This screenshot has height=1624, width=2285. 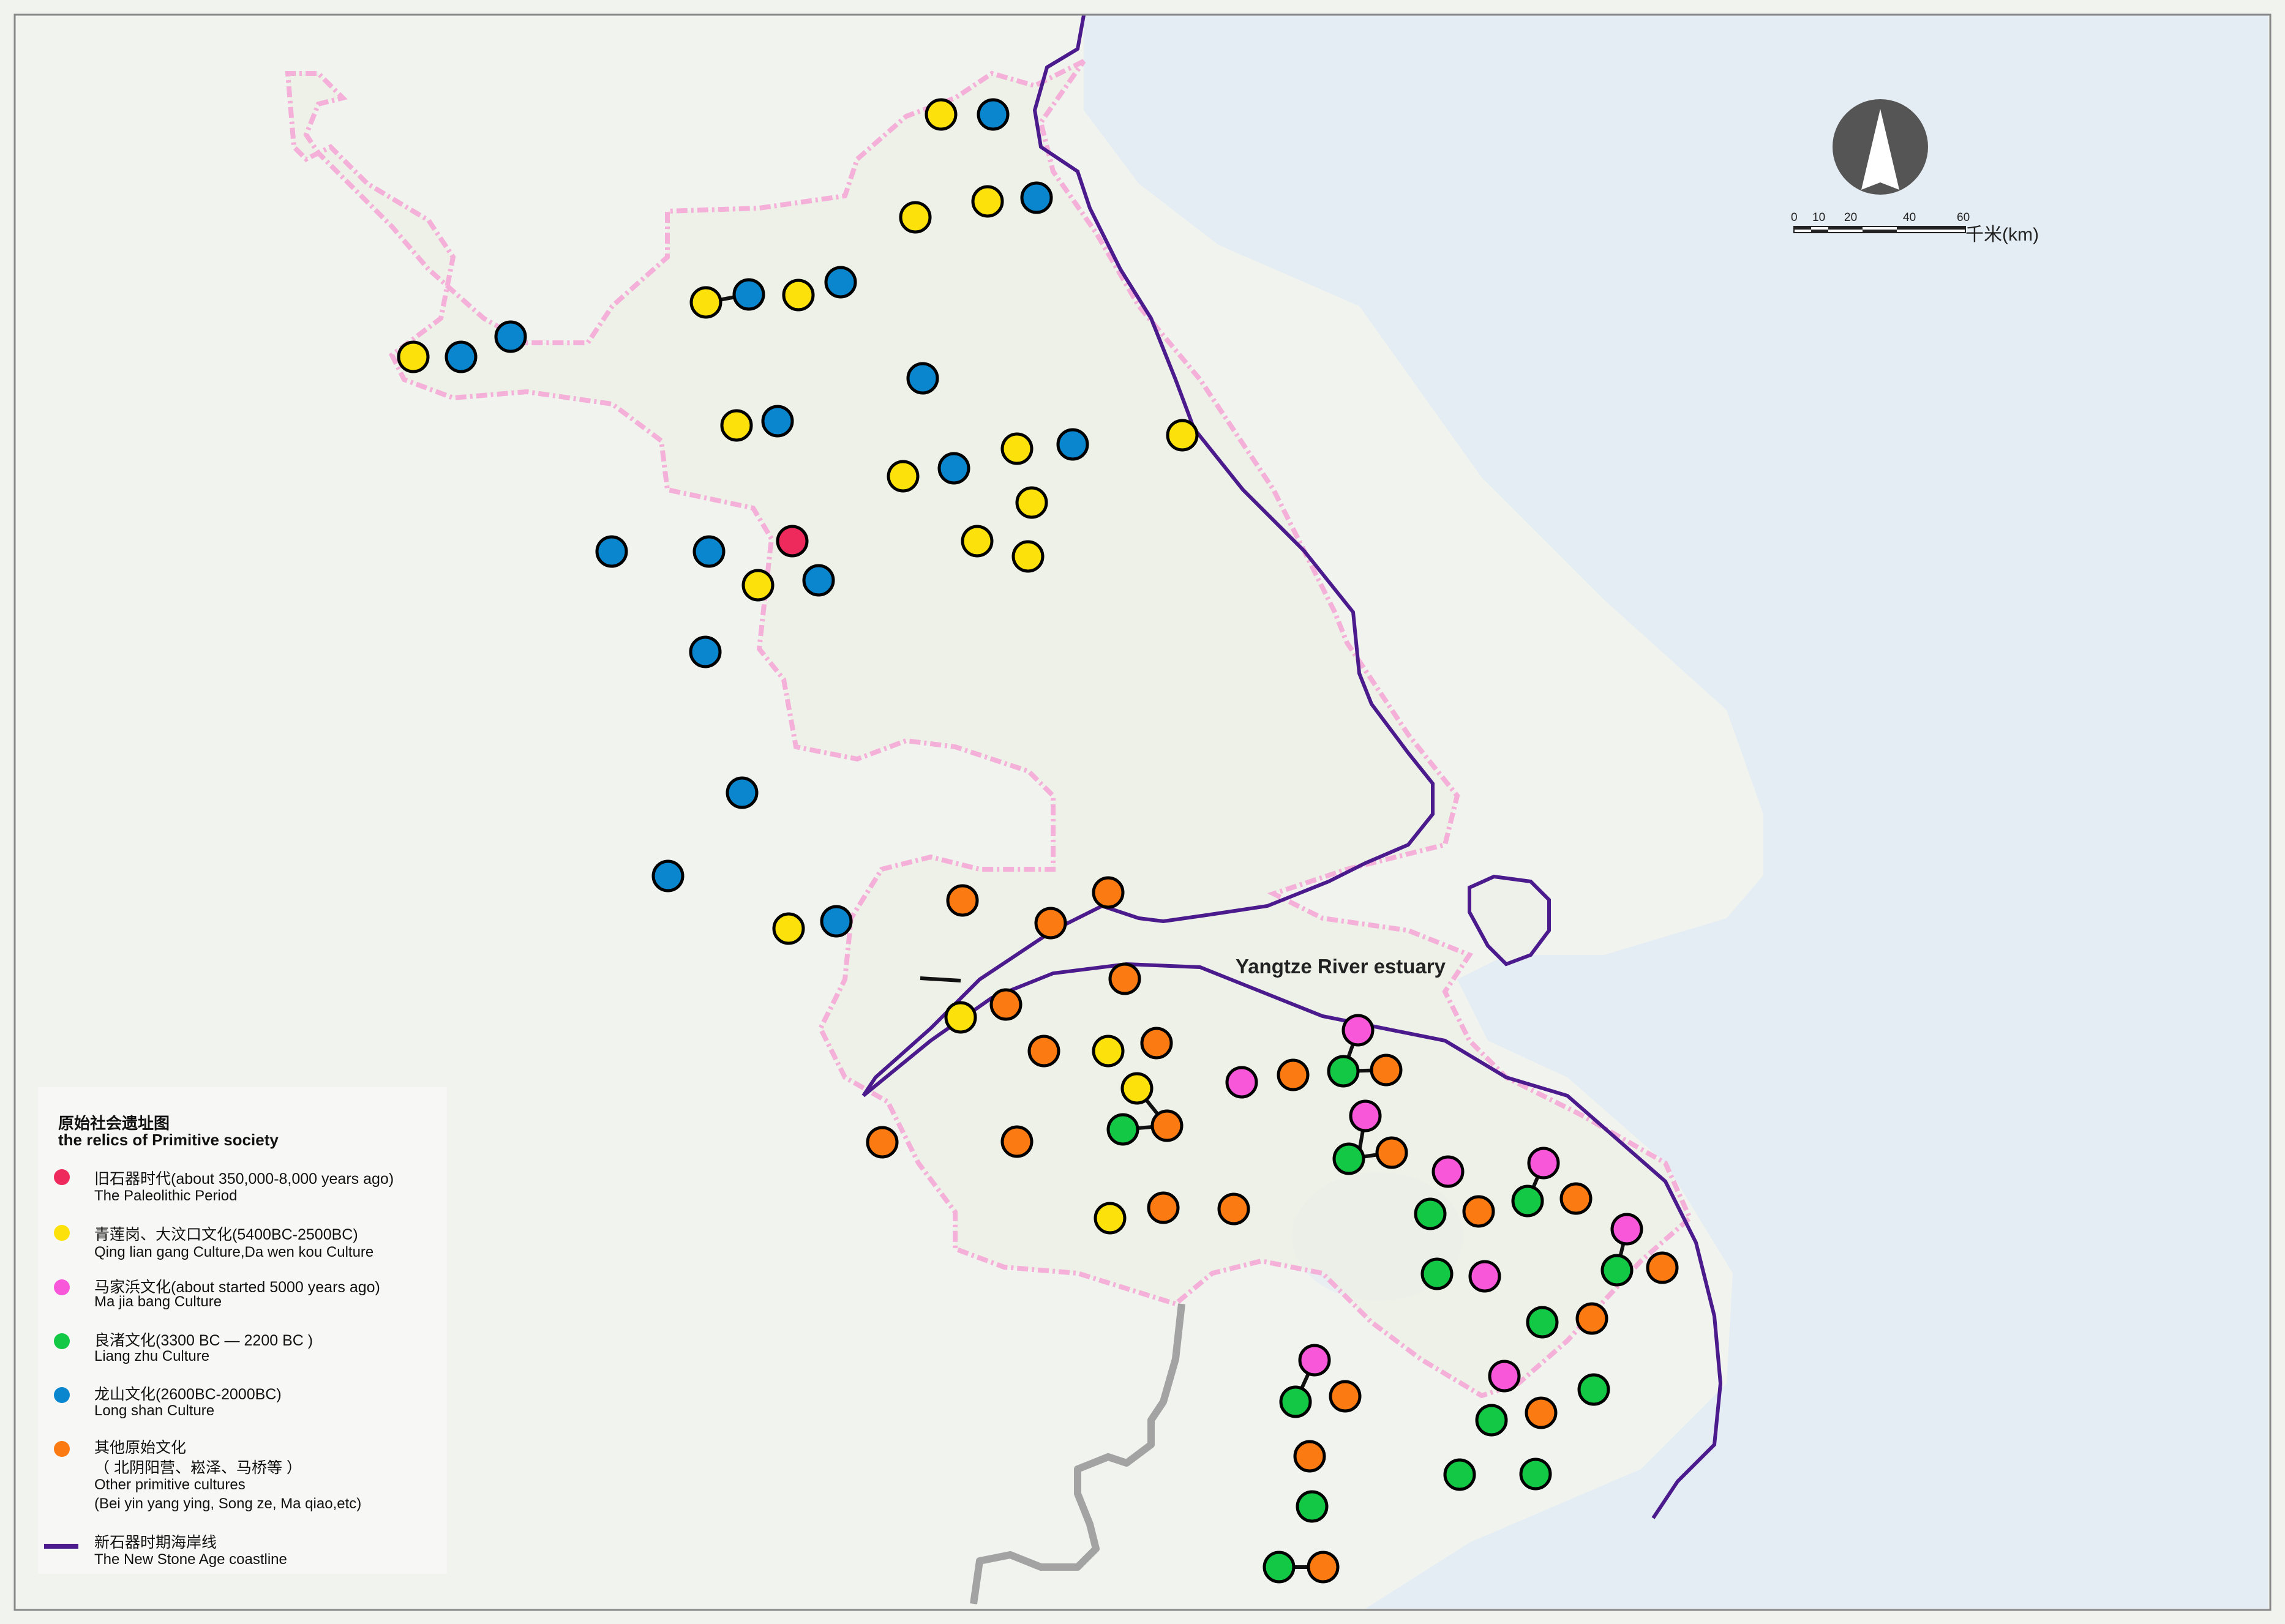 I want to click on scale-tick-label: 10, so click(x=1819, y=217).